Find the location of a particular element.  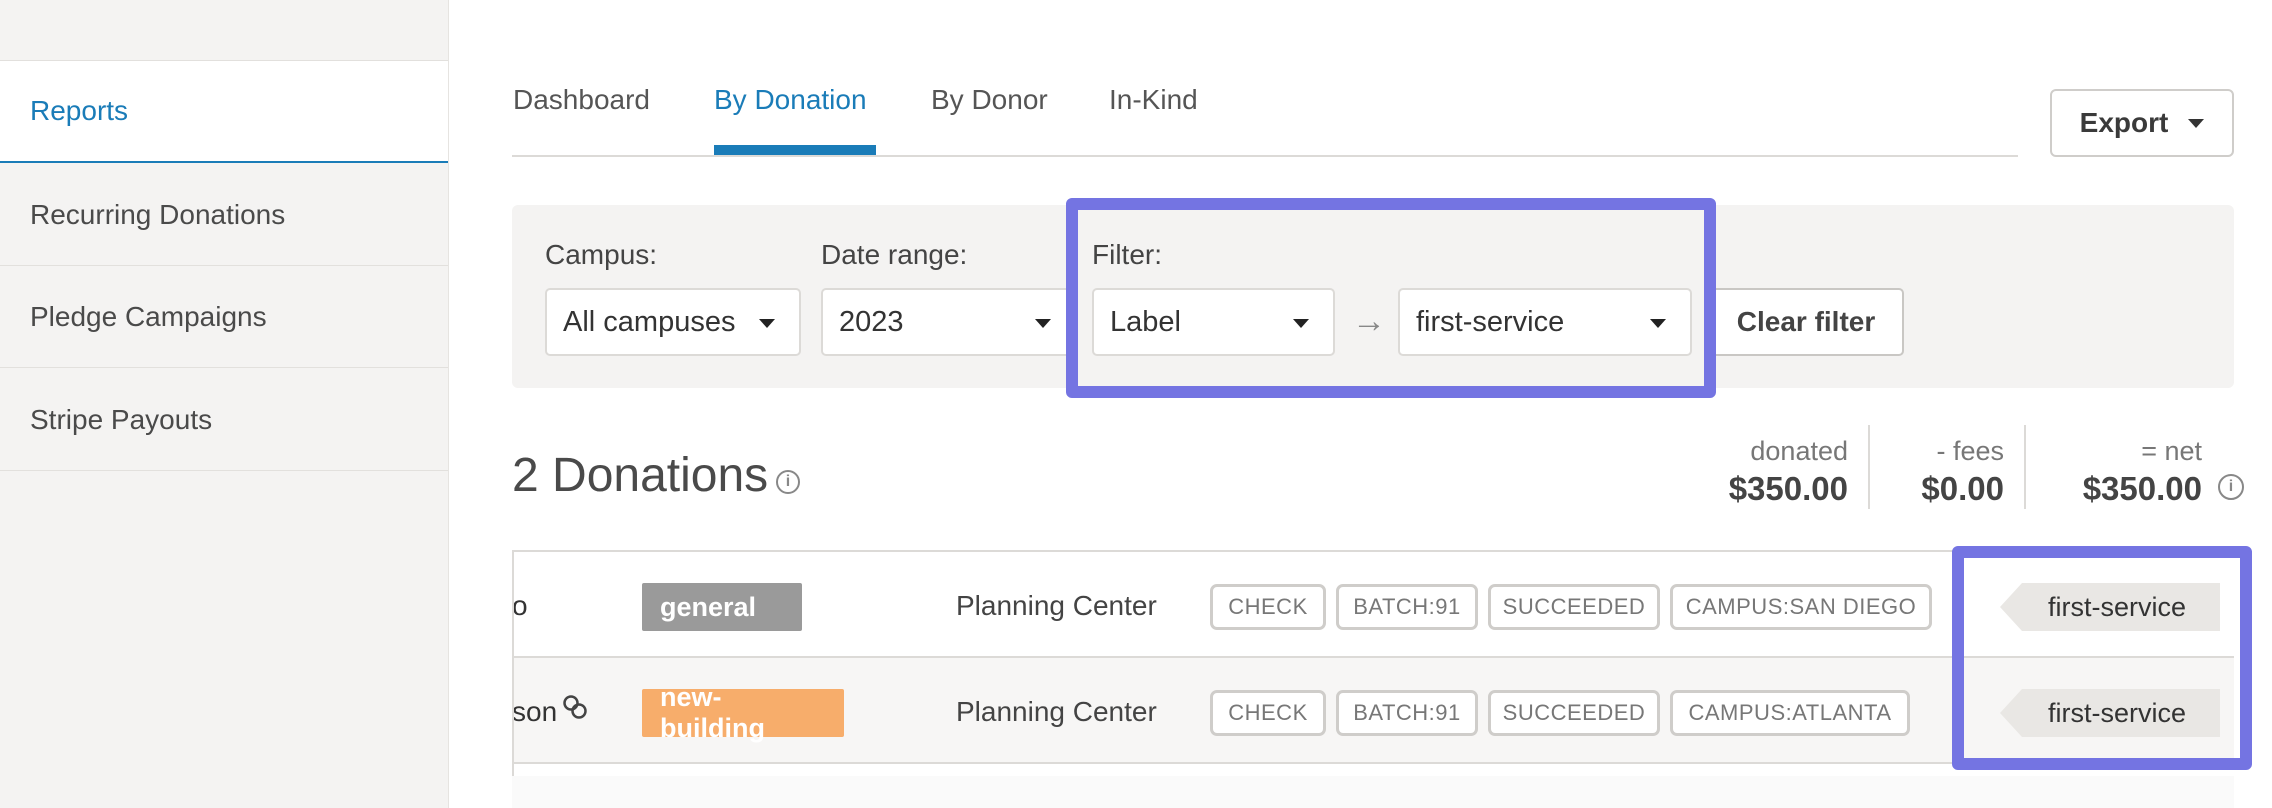

link-icon-glyph is located at coordinates (575, 707).